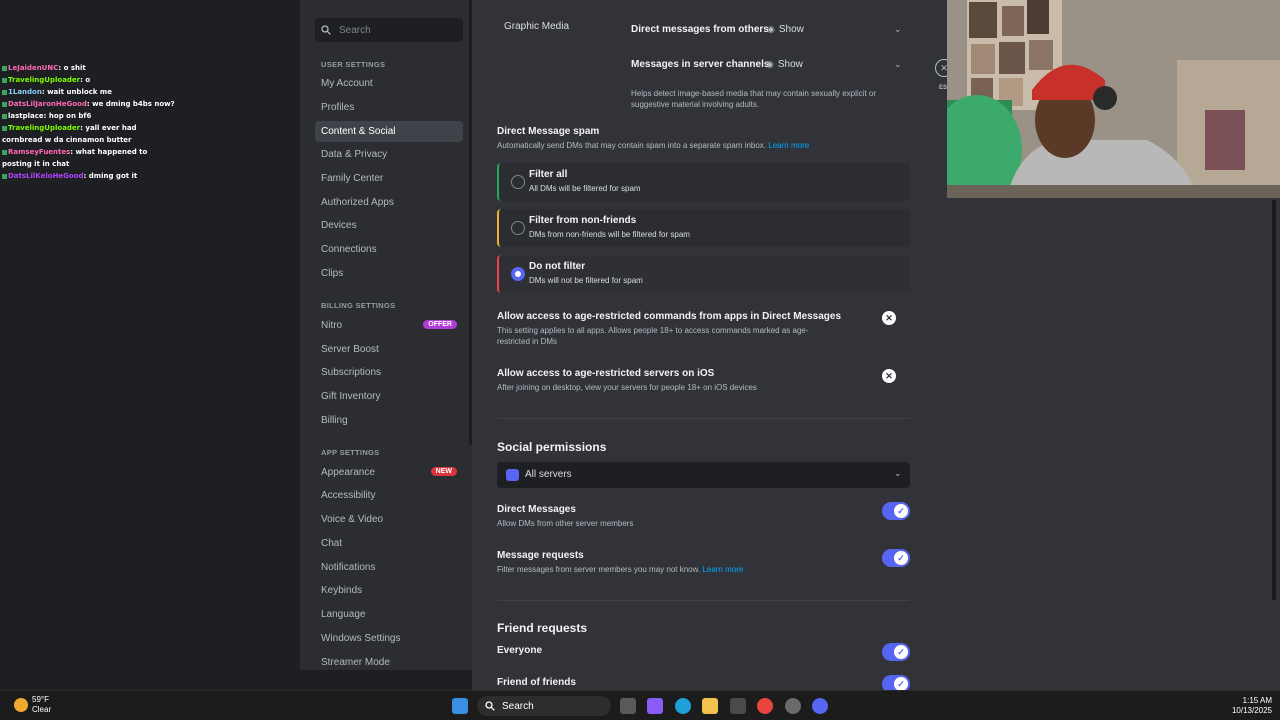 The width and height of the screenshot is (1280, 720). I want to click on do-not-filter-title: Do not filter, so click(557, 266).